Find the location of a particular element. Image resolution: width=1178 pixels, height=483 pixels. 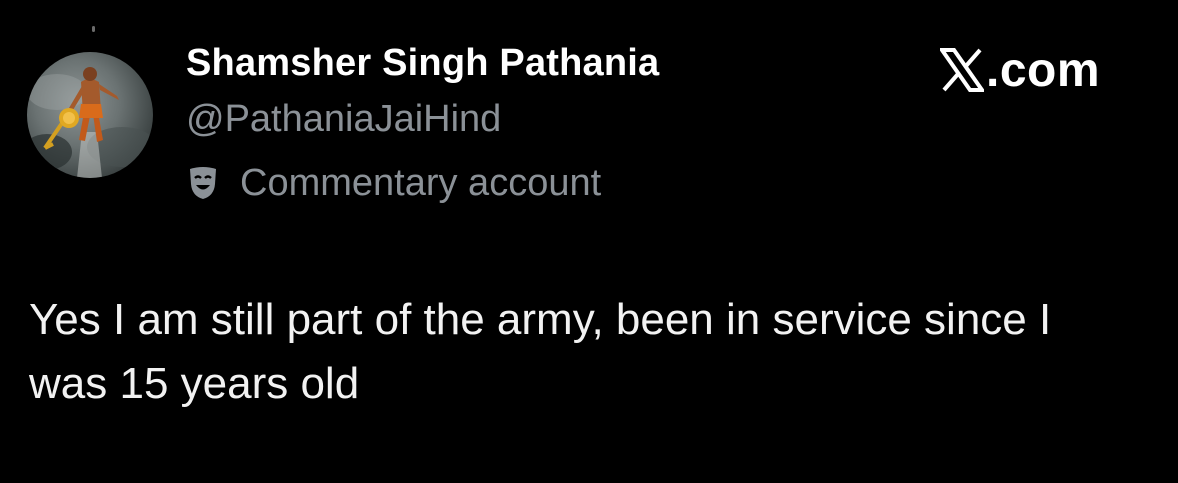

avatar is located at coordinates (90, 115).